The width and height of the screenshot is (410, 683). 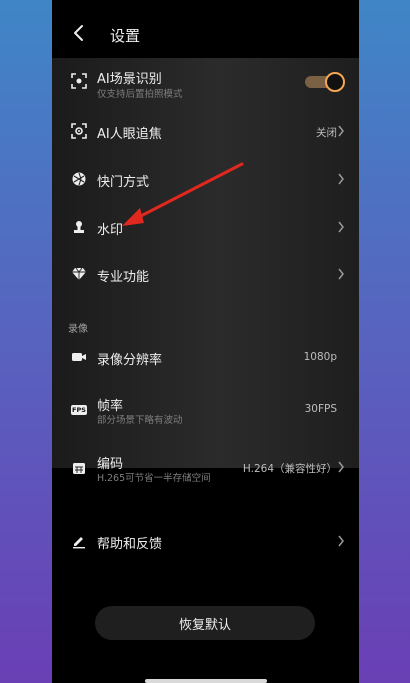 I want to click on reset-defaults-button: 恢复默认, so click(x=205, y=623).